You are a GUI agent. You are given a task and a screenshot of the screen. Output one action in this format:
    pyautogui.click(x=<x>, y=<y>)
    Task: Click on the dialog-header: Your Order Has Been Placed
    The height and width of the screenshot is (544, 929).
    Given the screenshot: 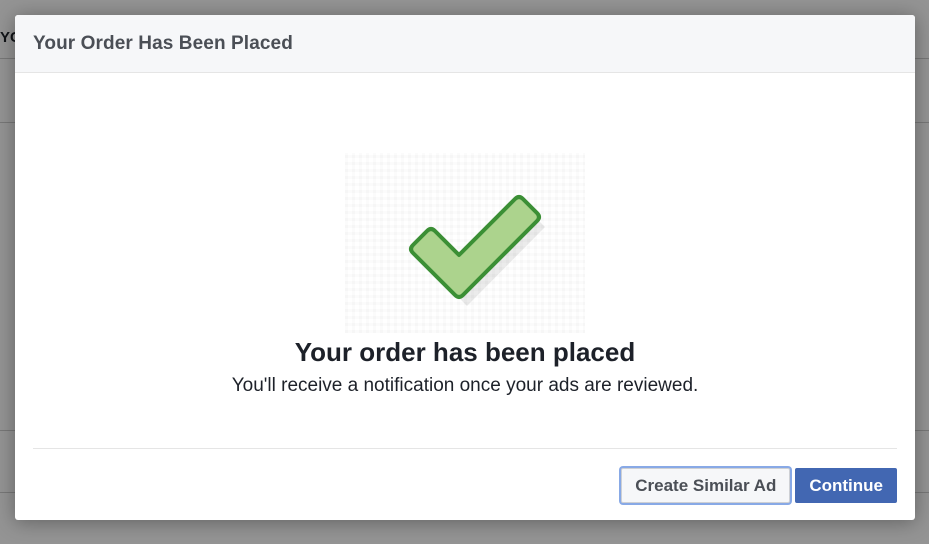 What is the action you would take?
    pyautogui.click(x=465, y=44)
    